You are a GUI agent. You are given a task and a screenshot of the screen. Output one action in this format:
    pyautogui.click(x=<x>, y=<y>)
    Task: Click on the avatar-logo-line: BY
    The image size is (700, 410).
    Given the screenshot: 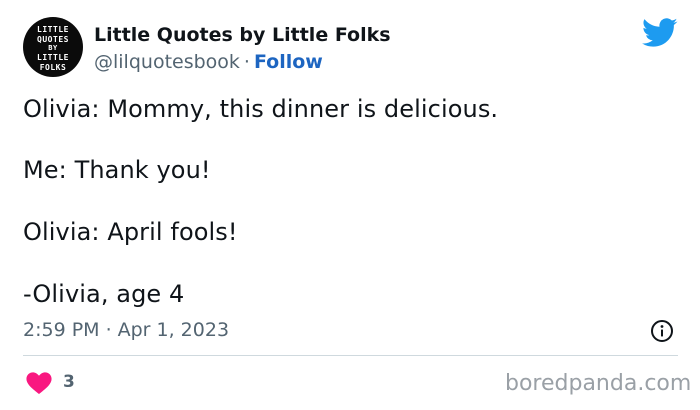 What is the action you would take?
    pyautogui.click(x=53, y=48)
    